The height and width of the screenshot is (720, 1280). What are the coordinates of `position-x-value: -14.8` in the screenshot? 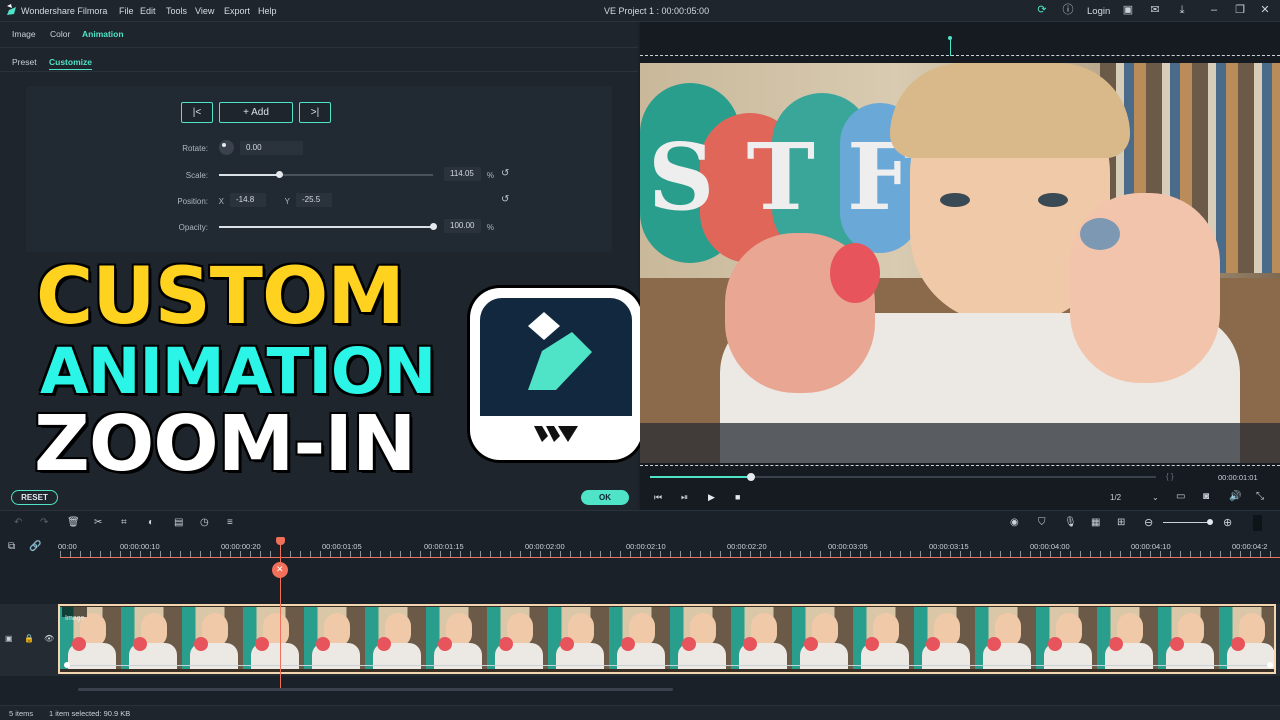 It's located at (248, 200).